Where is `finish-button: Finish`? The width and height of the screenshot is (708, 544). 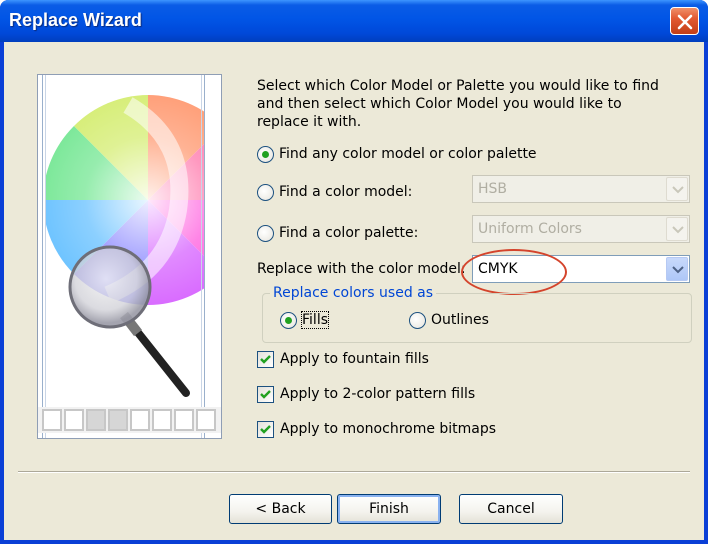
finish-button: Finish is located at coordinates (389, 509).